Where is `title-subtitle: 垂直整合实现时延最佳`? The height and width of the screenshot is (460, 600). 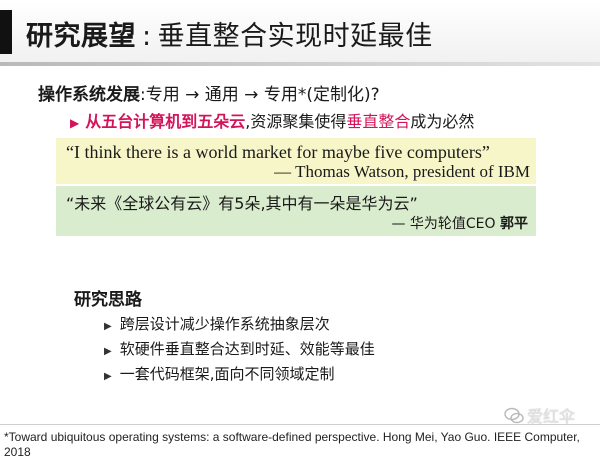
title-subtitle: 垂直整合实现时延最佳 is located at coordinates (295, 36).